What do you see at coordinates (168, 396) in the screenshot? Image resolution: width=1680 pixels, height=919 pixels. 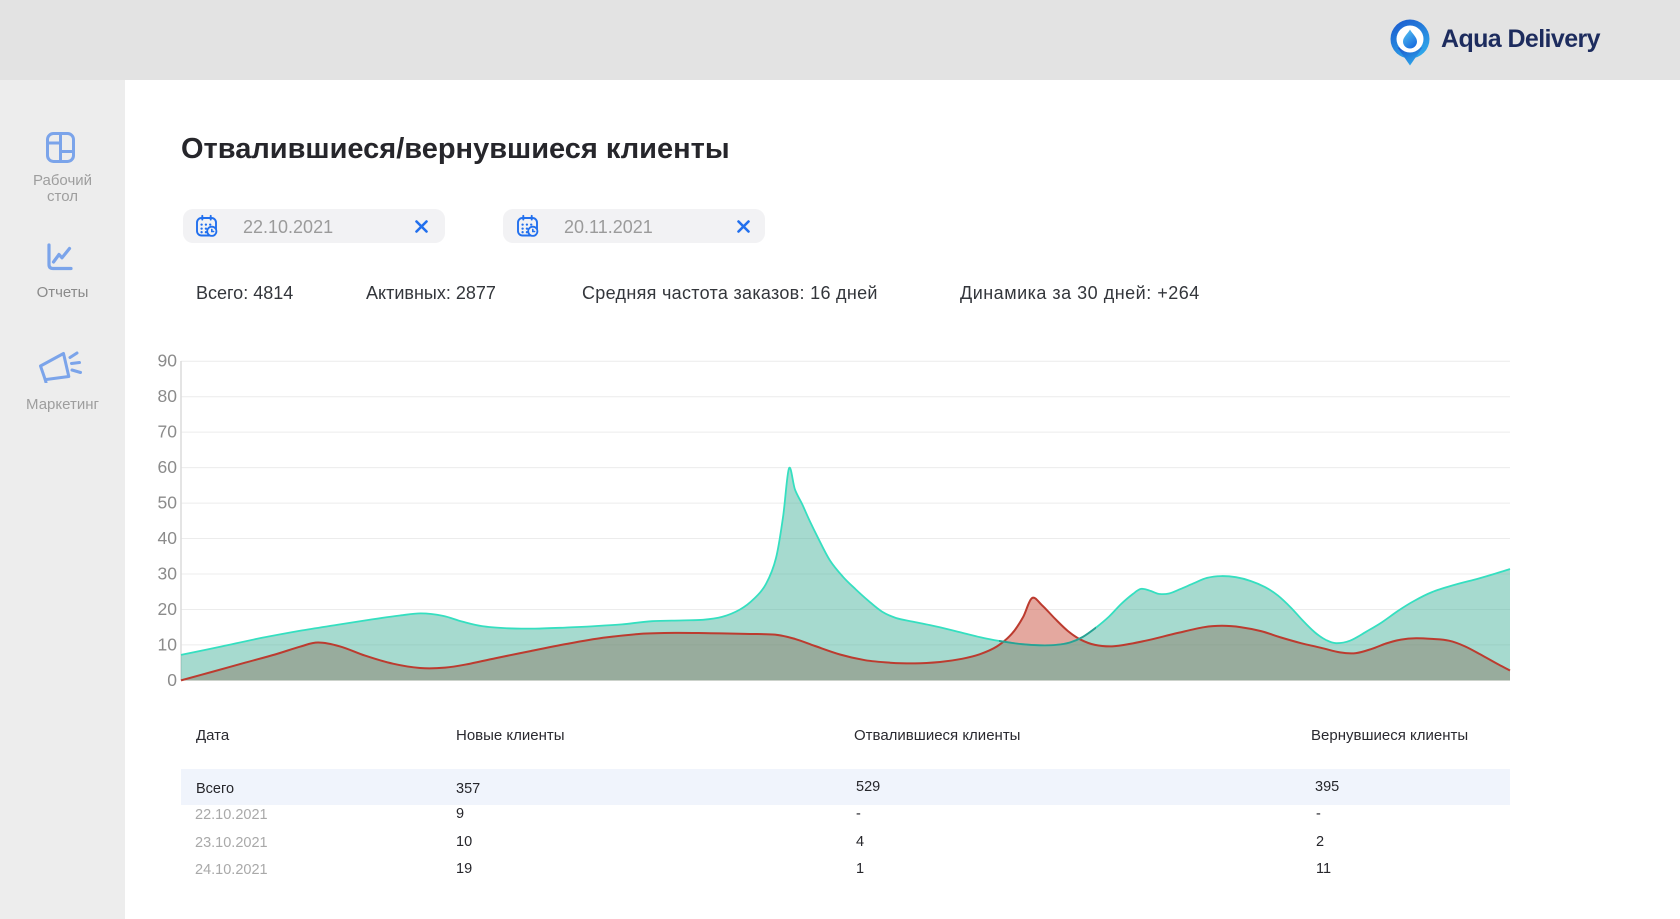 I see `svg-text: 80` at bounding box center [168, 396].